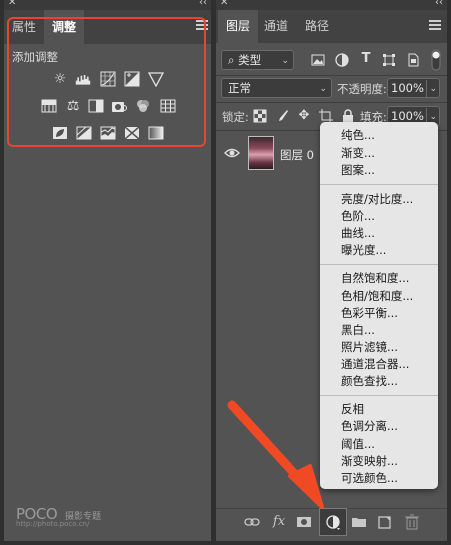  What do you see at coordinates (235, 117) in the screenshot?
I see `lock-label: 锁定:` at bounding box center [235, 117].